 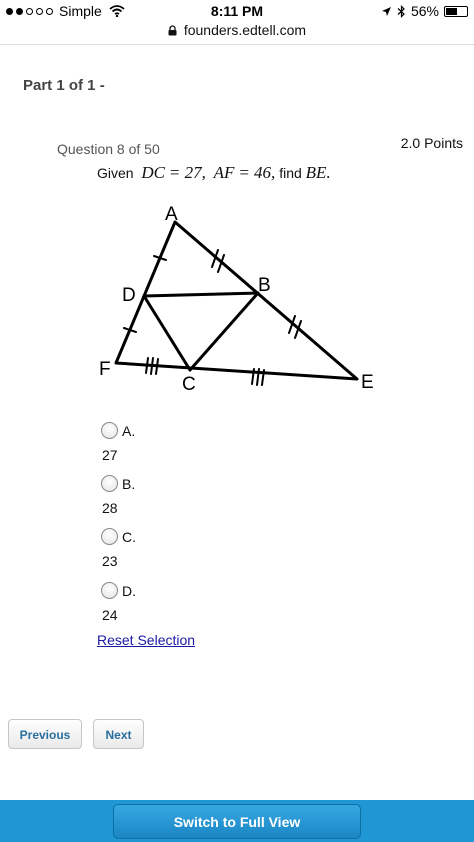 I want to click on choice-letter-c: C., so click(x=129, y=537).